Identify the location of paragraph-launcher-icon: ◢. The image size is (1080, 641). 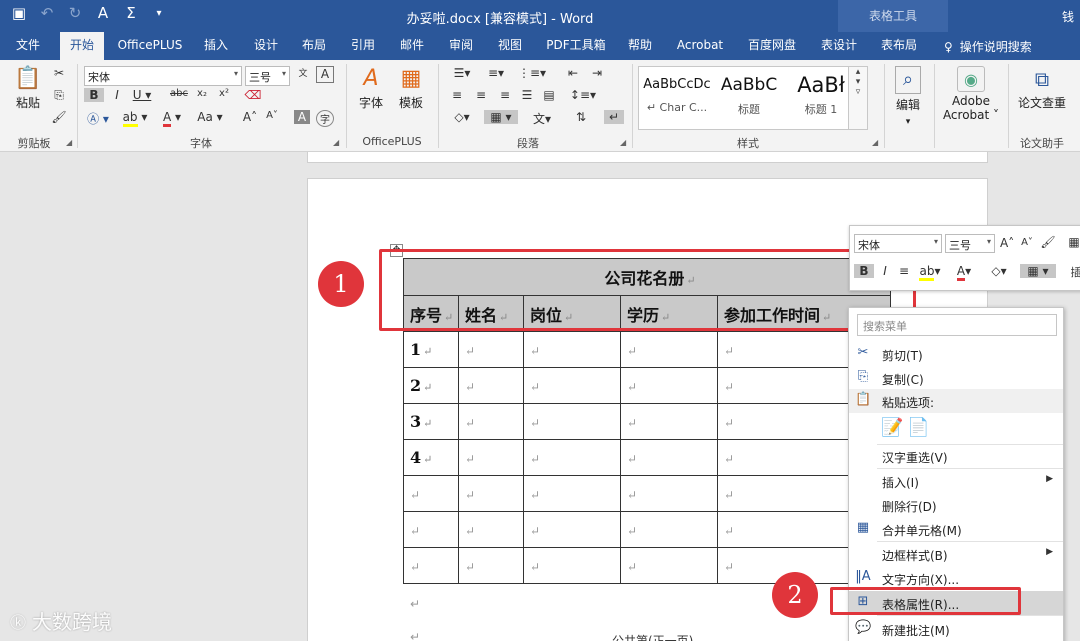
(623, 142).